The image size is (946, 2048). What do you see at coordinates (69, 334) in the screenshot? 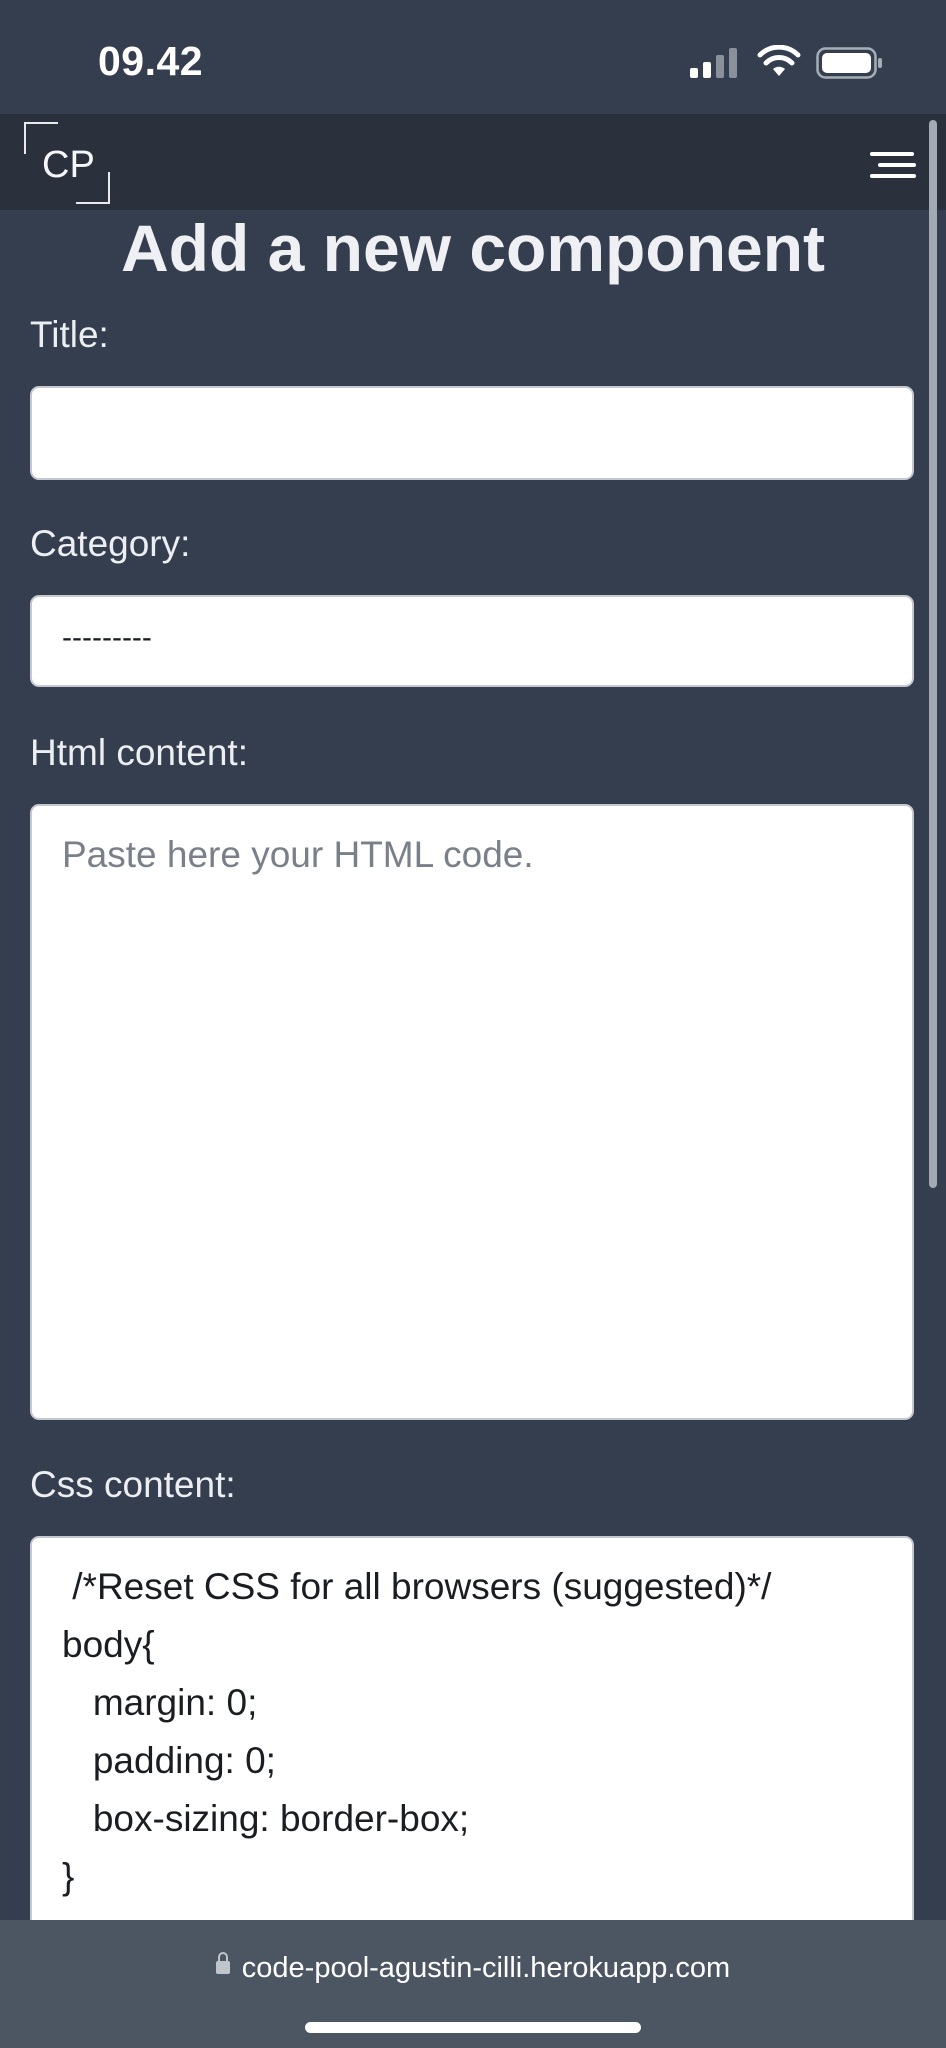
I see `title-label: Title:` at bounding box center [69, 334].